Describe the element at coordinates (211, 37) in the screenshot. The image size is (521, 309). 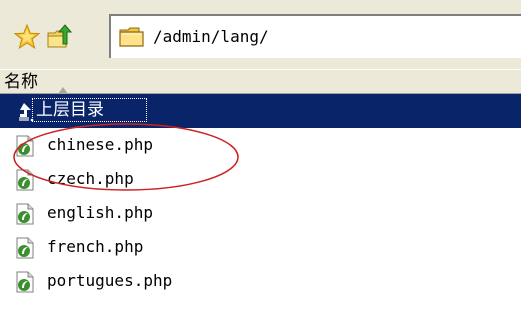
I see `address-path: /admin/lang/` at that location.